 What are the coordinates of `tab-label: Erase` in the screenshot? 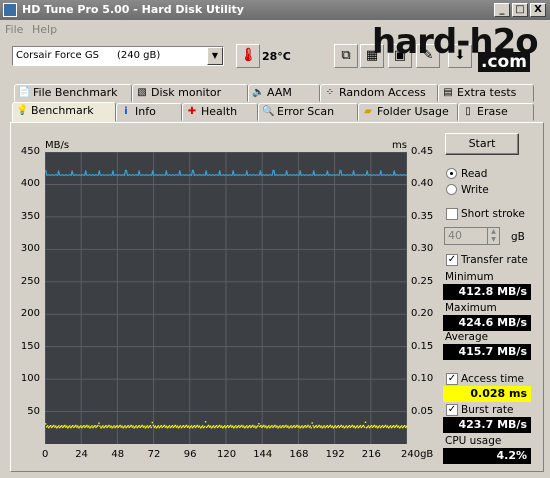 It's located at (492, 111).